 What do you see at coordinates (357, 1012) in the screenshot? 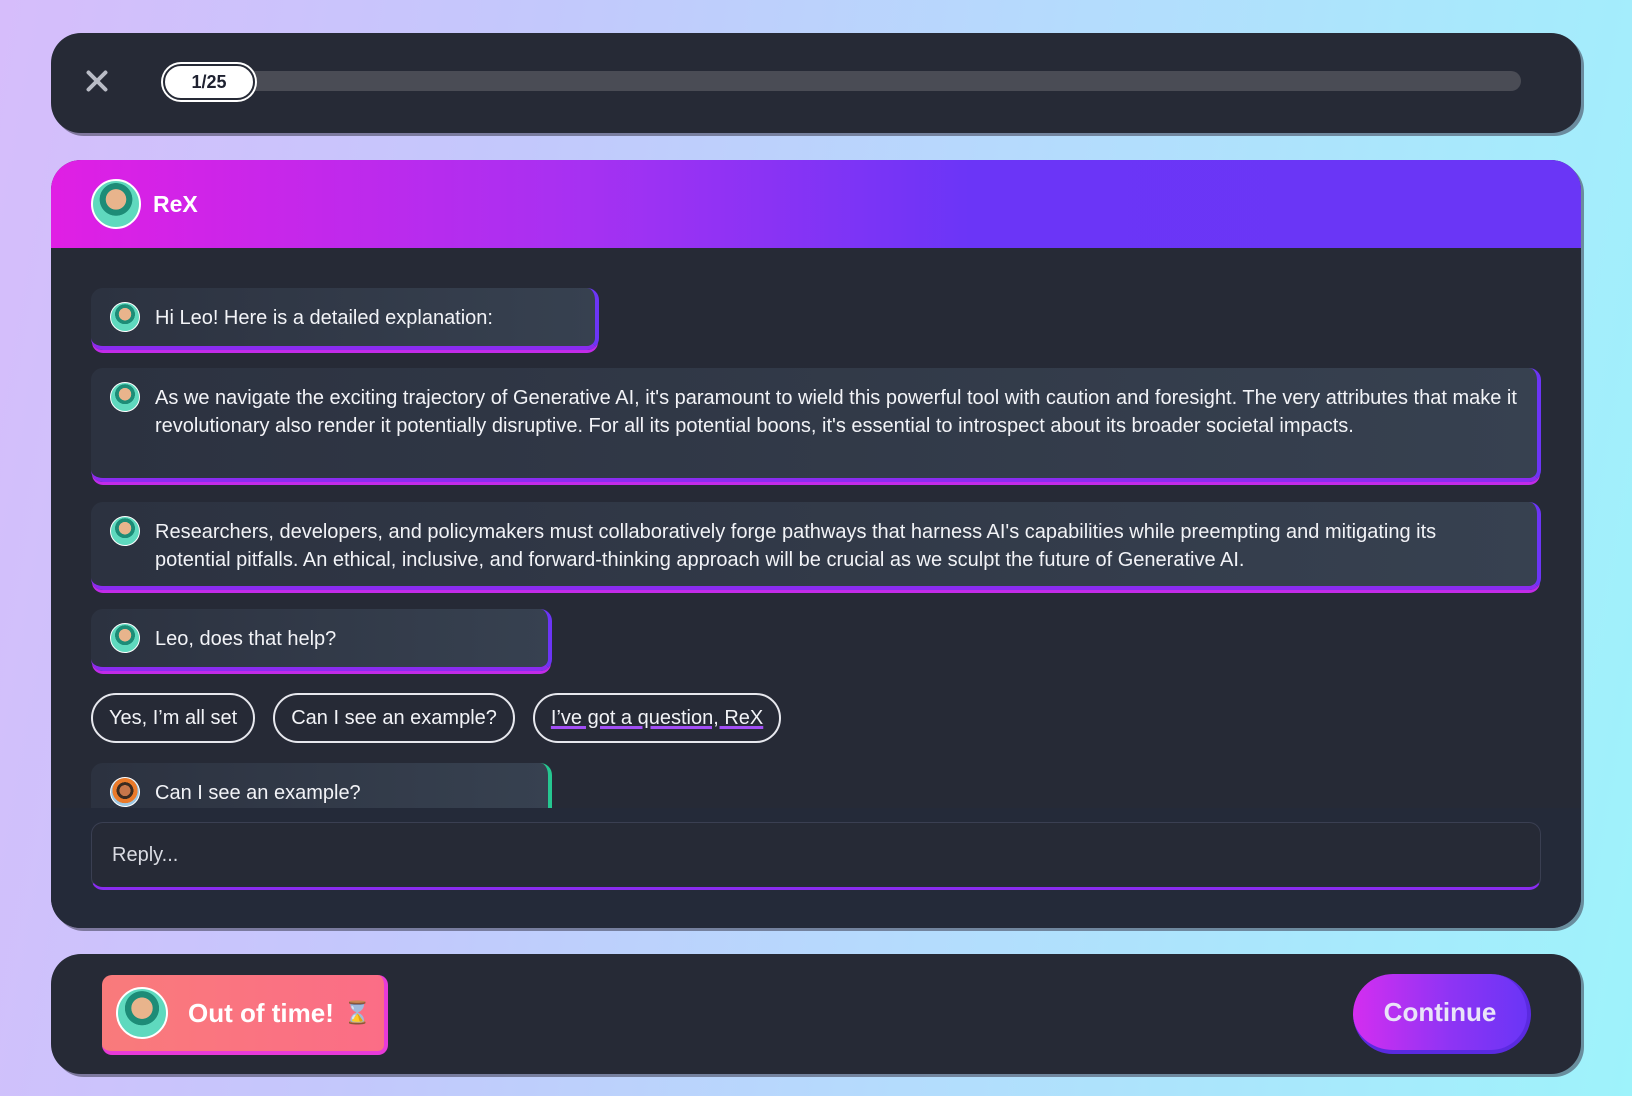
I see `hourglass-icon: ⌛` at bounding box center [357, 1012].